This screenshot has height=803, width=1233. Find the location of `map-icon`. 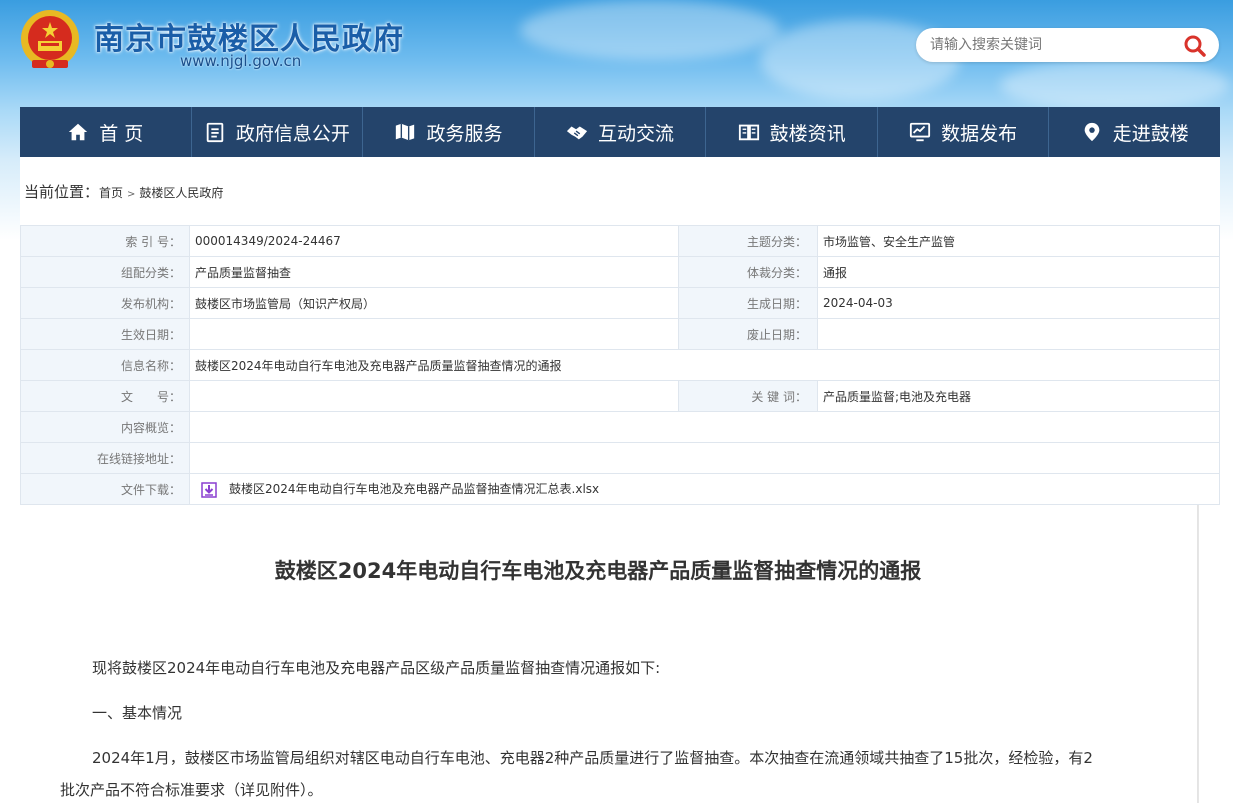

map-icon is located at coordinates (405, 132).